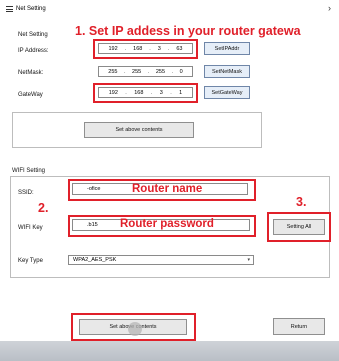  Describe the element at coordinates (31, 73) in the screenshot. I see `netmask-label: NetMask:` at that location.